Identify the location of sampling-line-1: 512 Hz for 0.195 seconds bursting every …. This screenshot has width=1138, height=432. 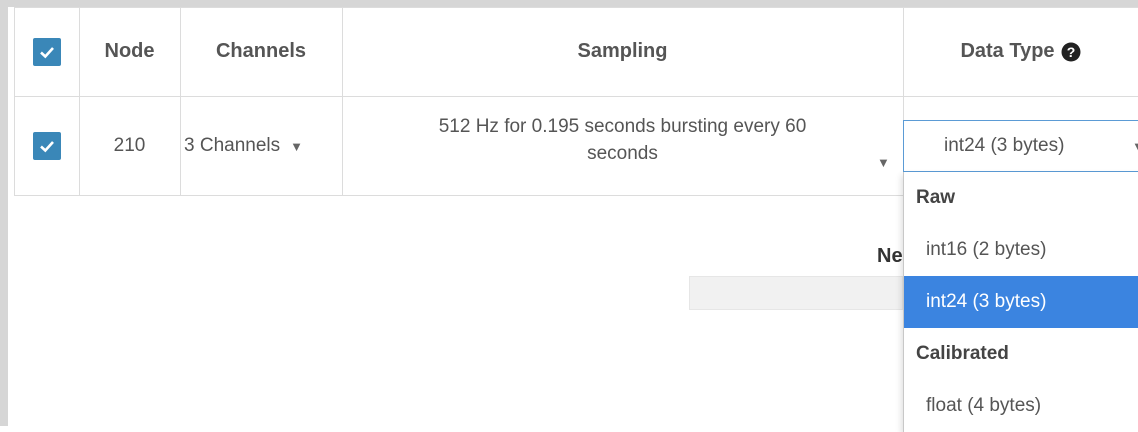
(622, 126).